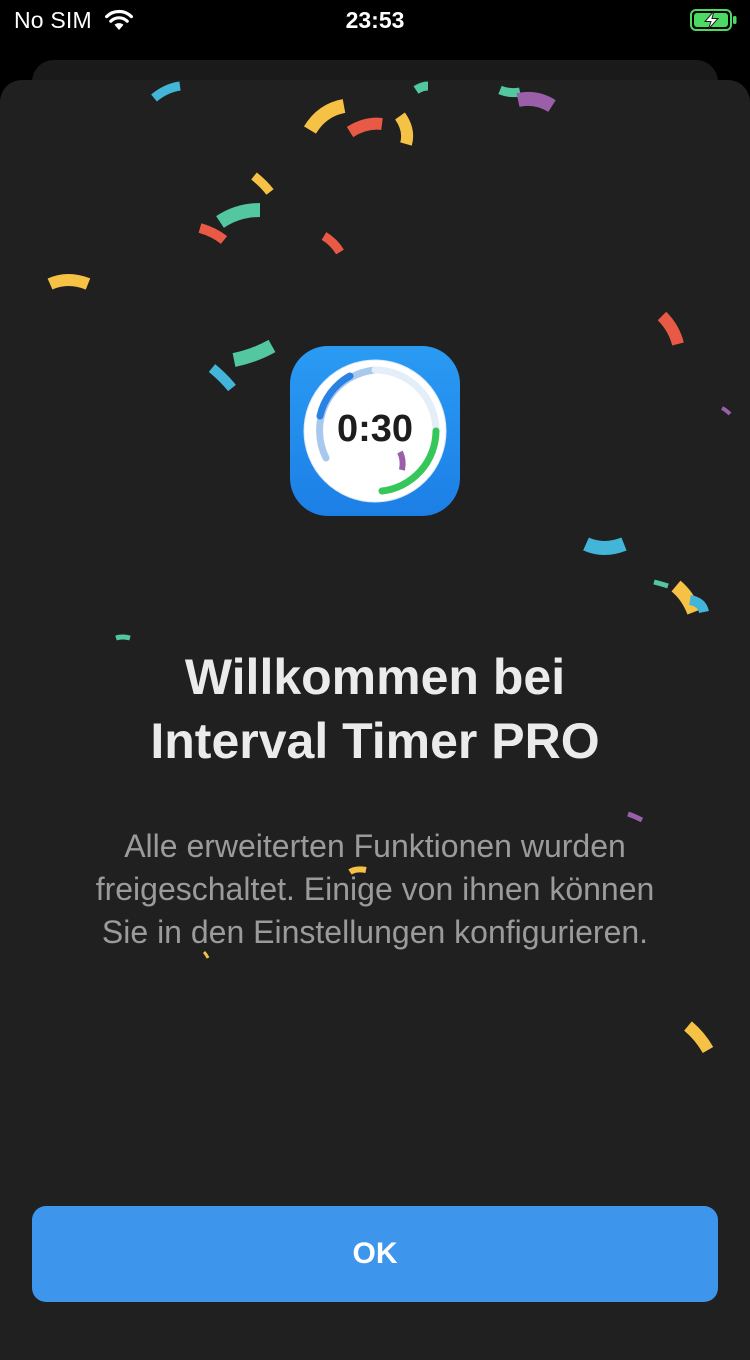 This screenshot has width=750, height=1360. I want to click on status-bar: No SIM 23:53, so click(375, 21).